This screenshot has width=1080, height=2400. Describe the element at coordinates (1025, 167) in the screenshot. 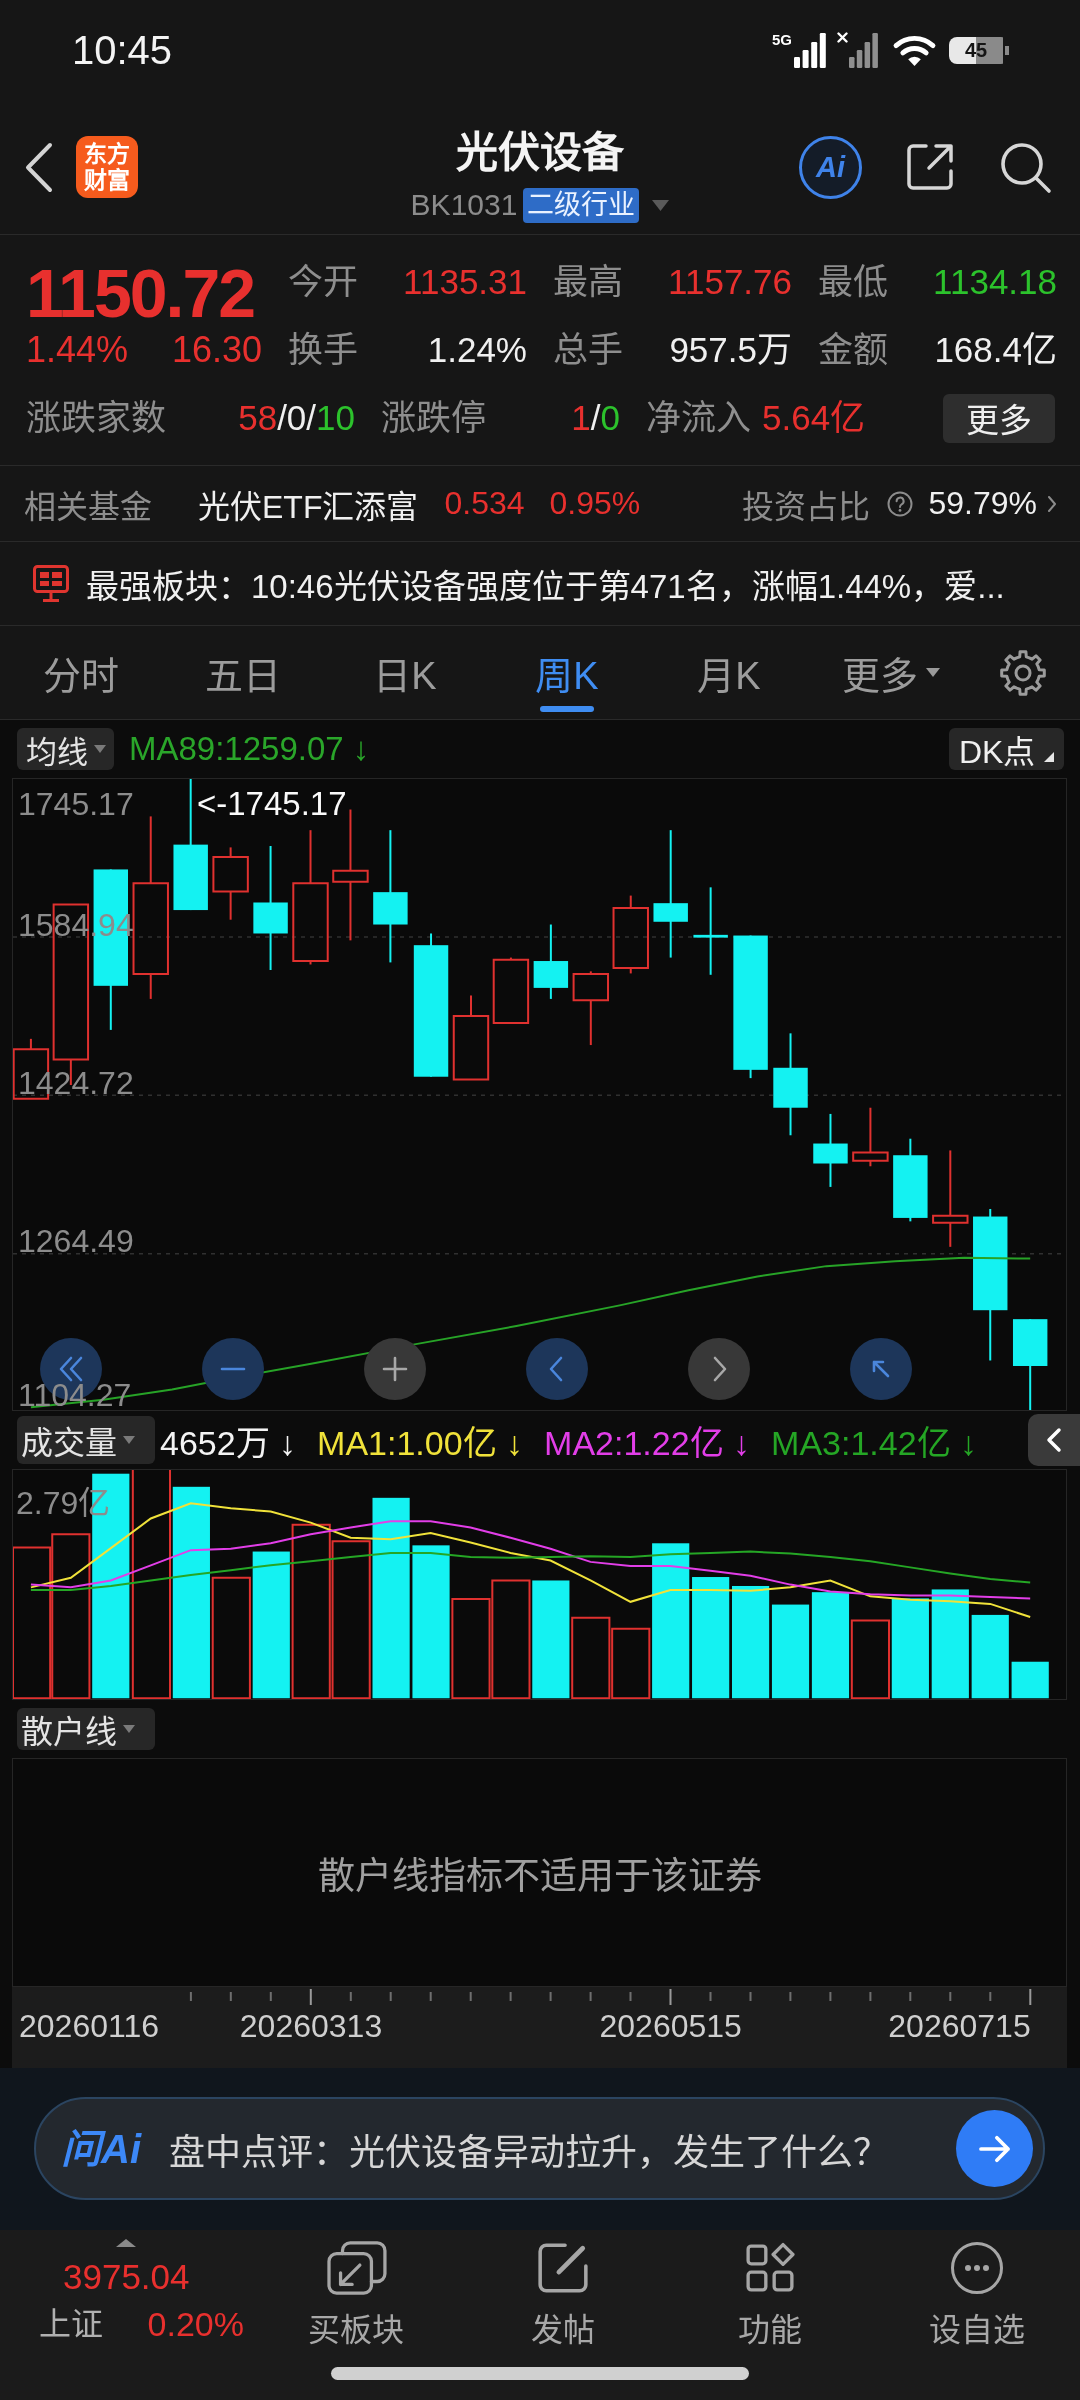

I see `search-icon` at that location.